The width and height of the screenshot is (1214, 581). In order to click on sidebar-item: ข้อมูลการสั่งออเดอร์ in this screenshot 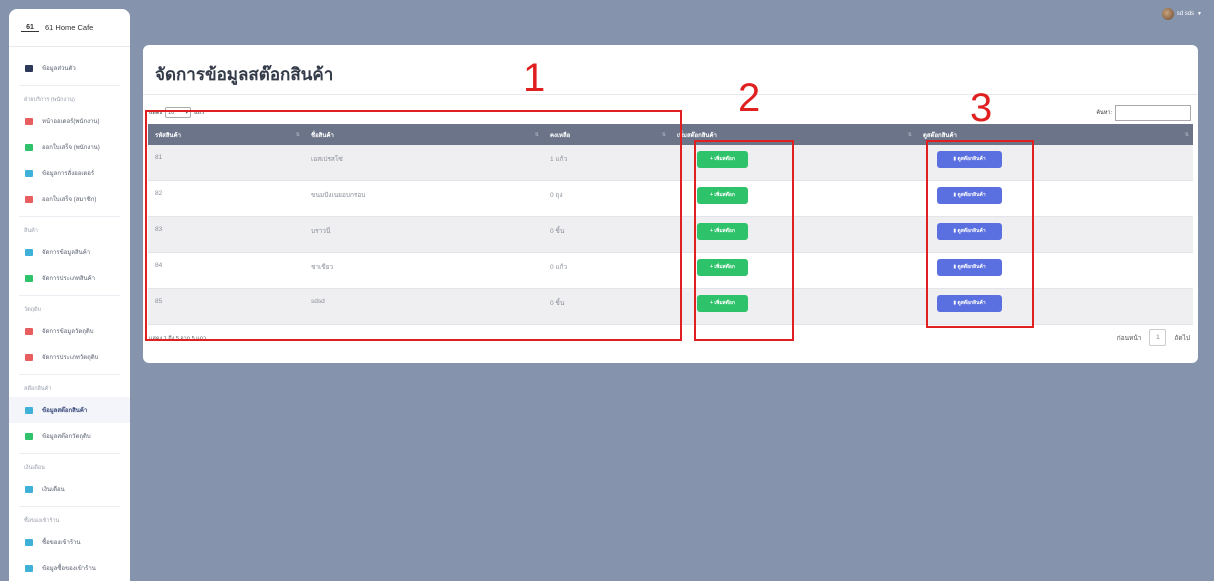, I will do `click(69, 173)`.